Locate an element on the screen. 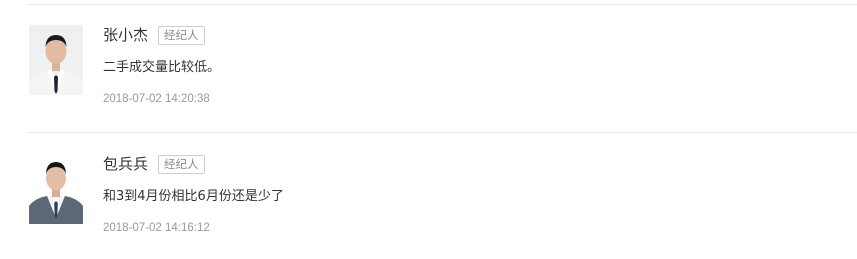 This screenshot has height=259, width=857. author-name: 张小杰 is located at coordinates (125, 35).